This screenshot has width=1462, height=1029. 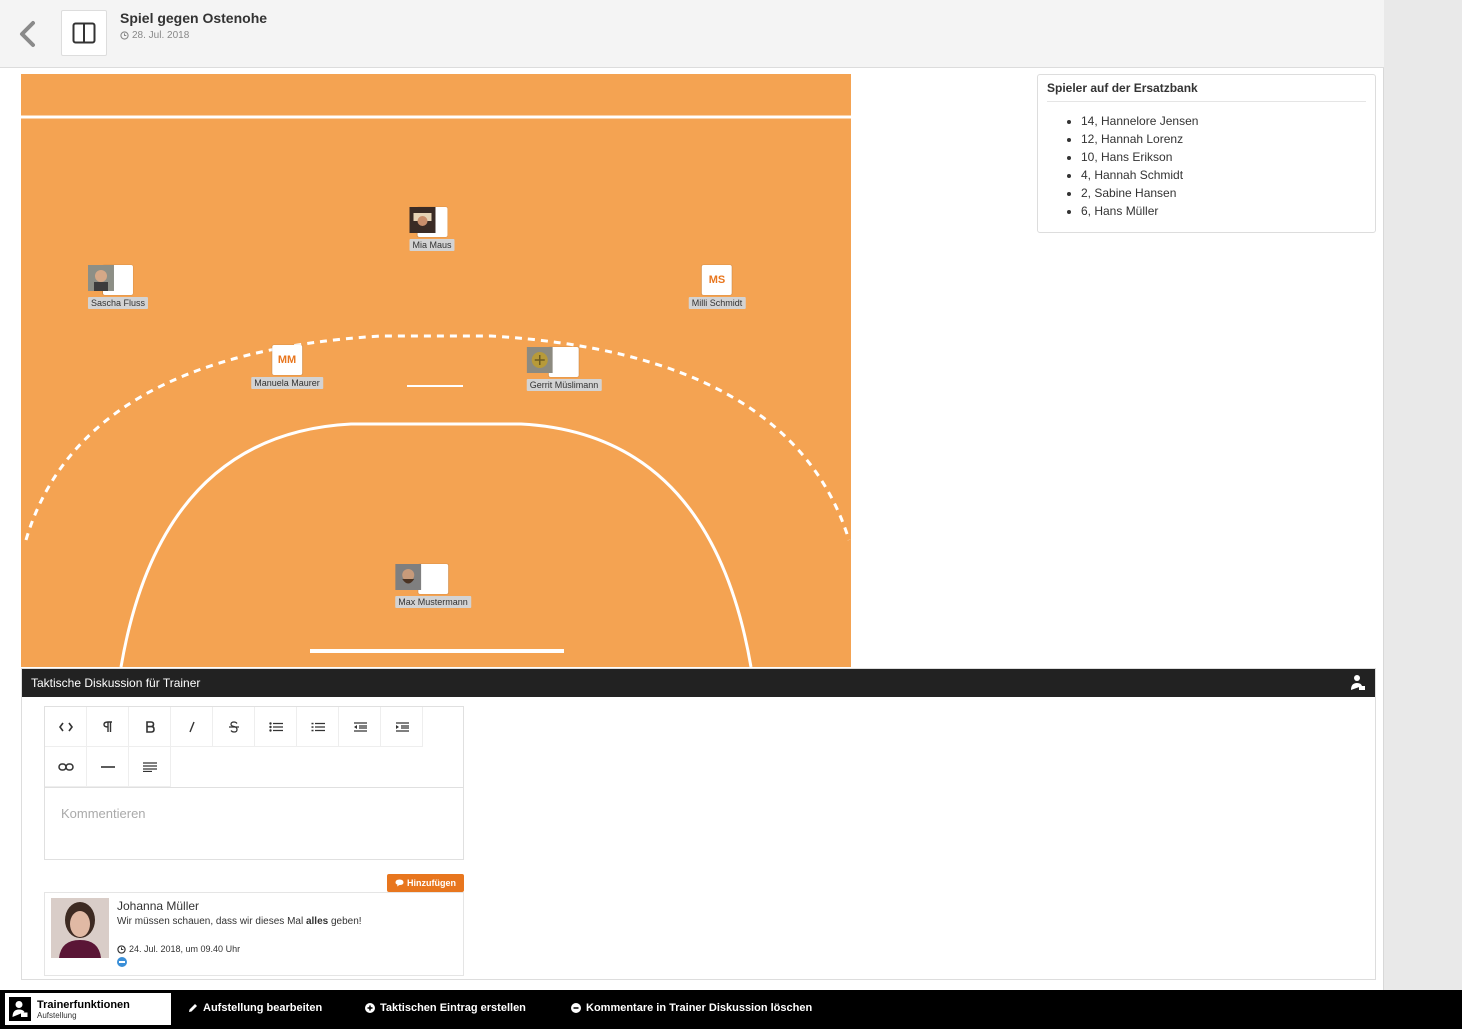 What do you see at coordinates (80, 928) in the screenshot?
I see `avatar` at bounding box center [80, 928].